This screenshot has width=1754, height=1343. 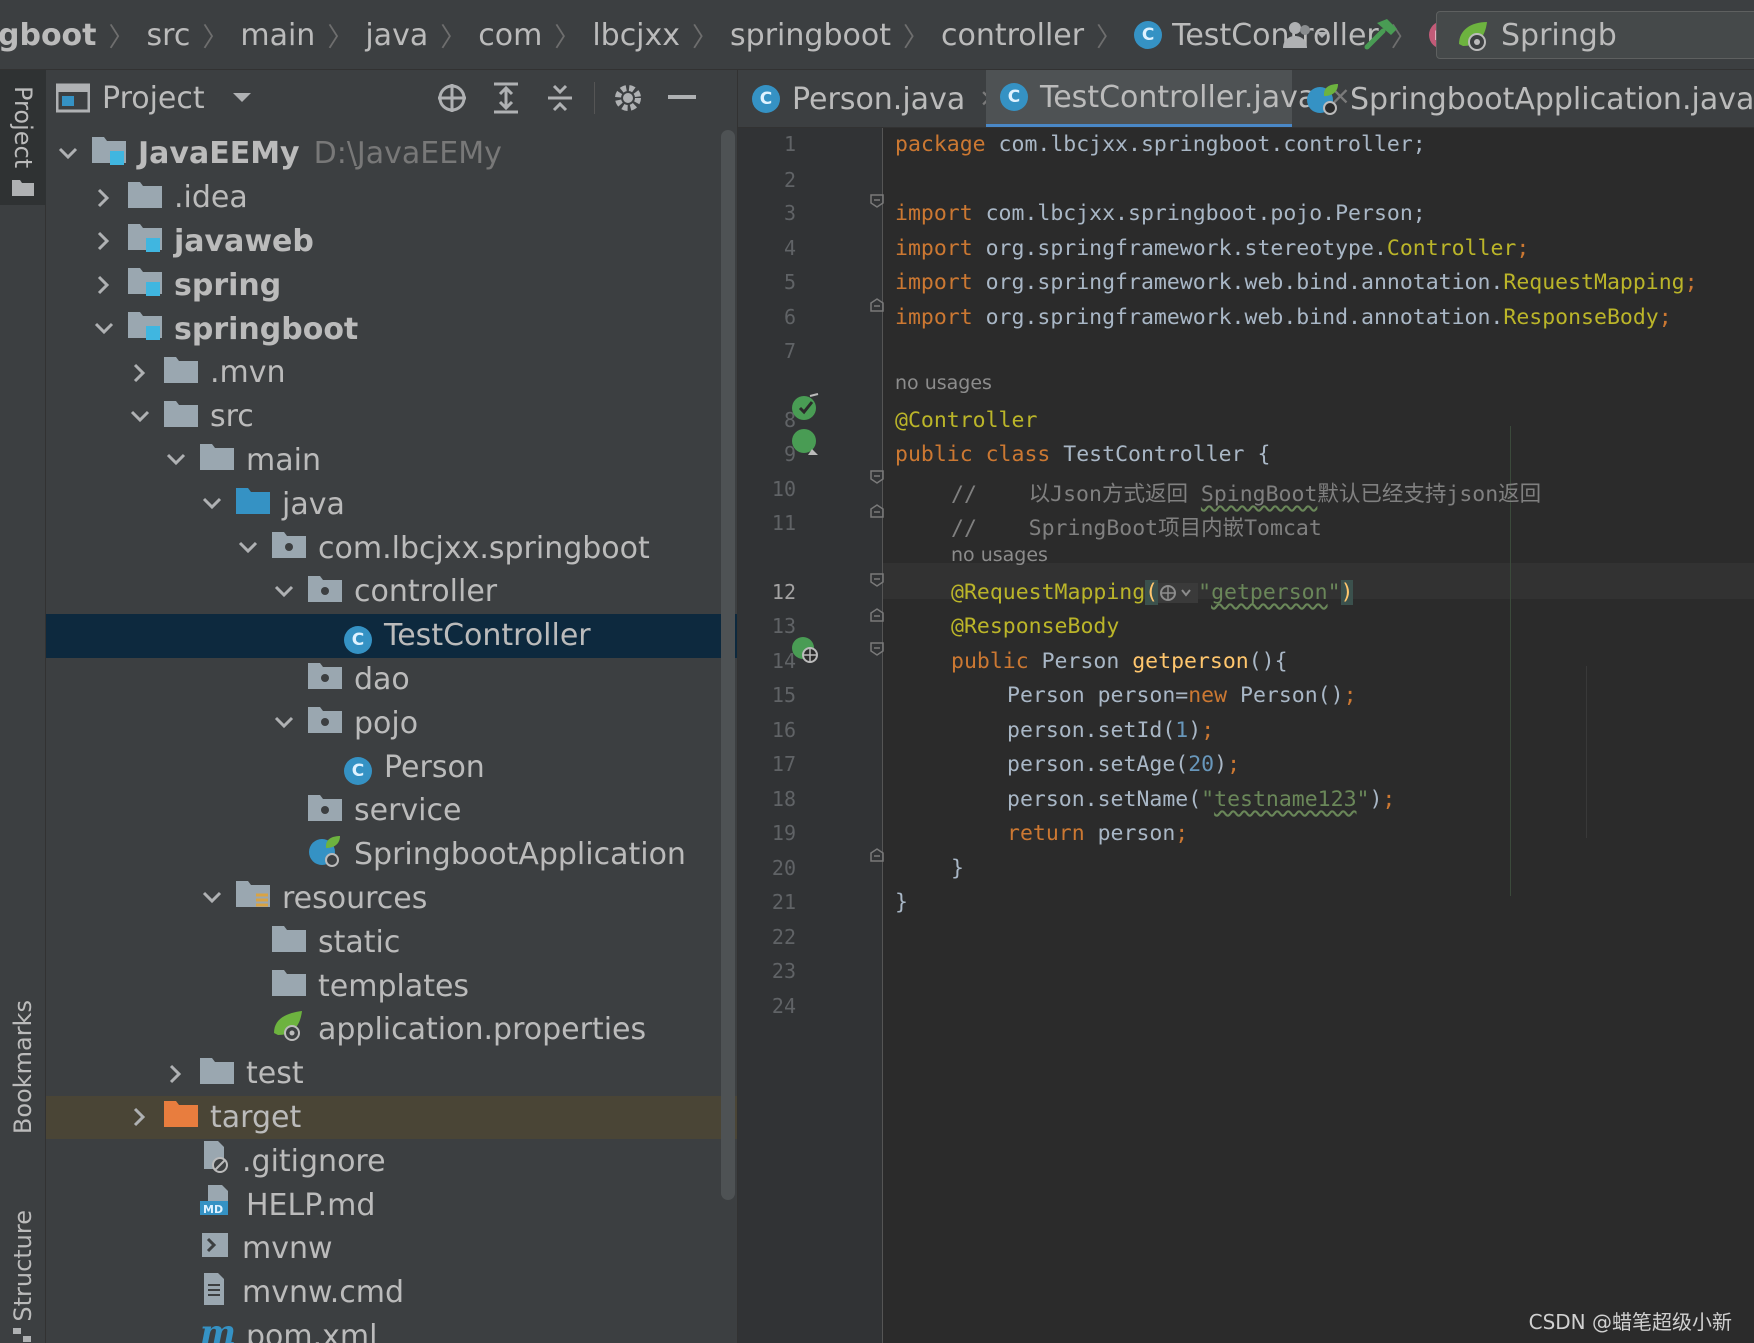 I want to click on line-number: 12, so click(x=783, y=592).